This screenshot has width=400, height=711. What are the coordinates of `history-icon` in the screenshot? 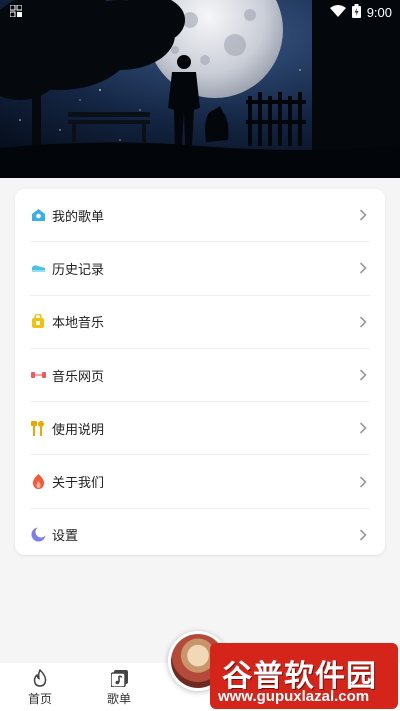 It's located at (38, 268).